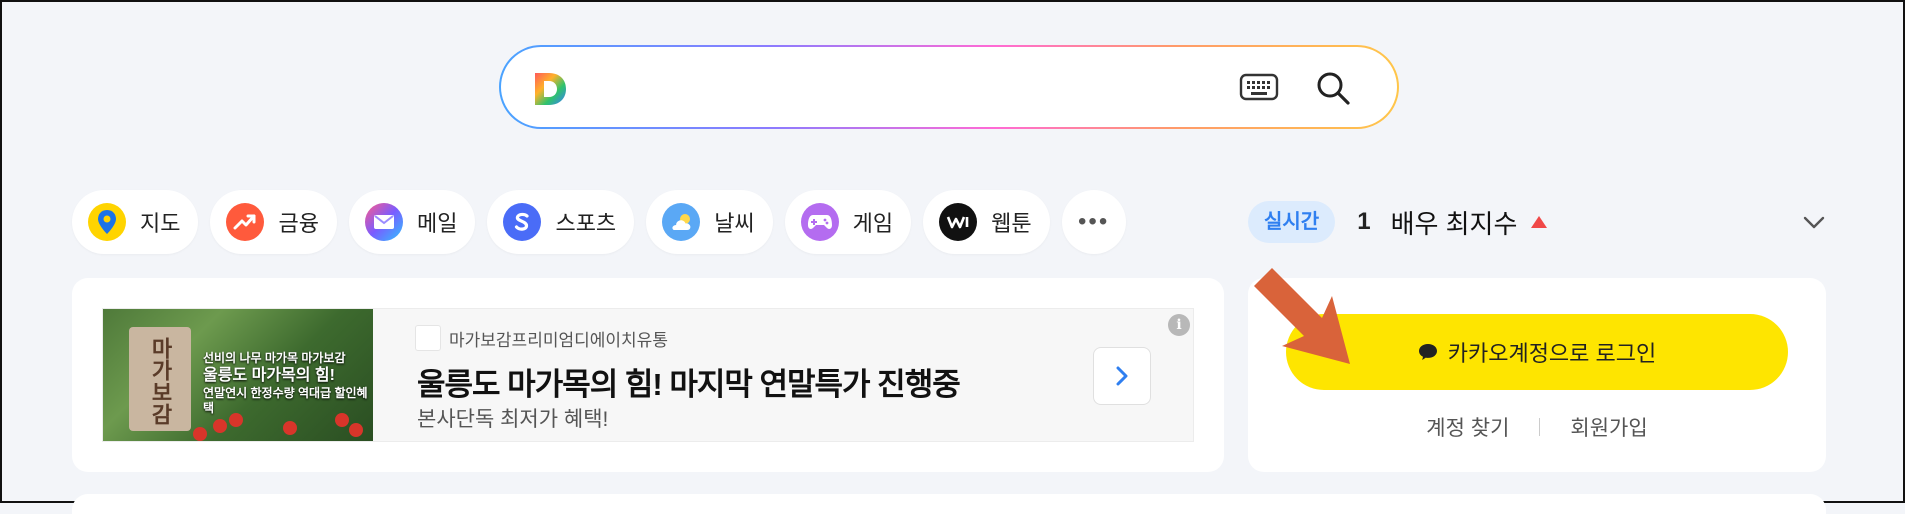 The width and height of the screenshot is (1905, 514). I want to click on divider, so click(1540, 427).